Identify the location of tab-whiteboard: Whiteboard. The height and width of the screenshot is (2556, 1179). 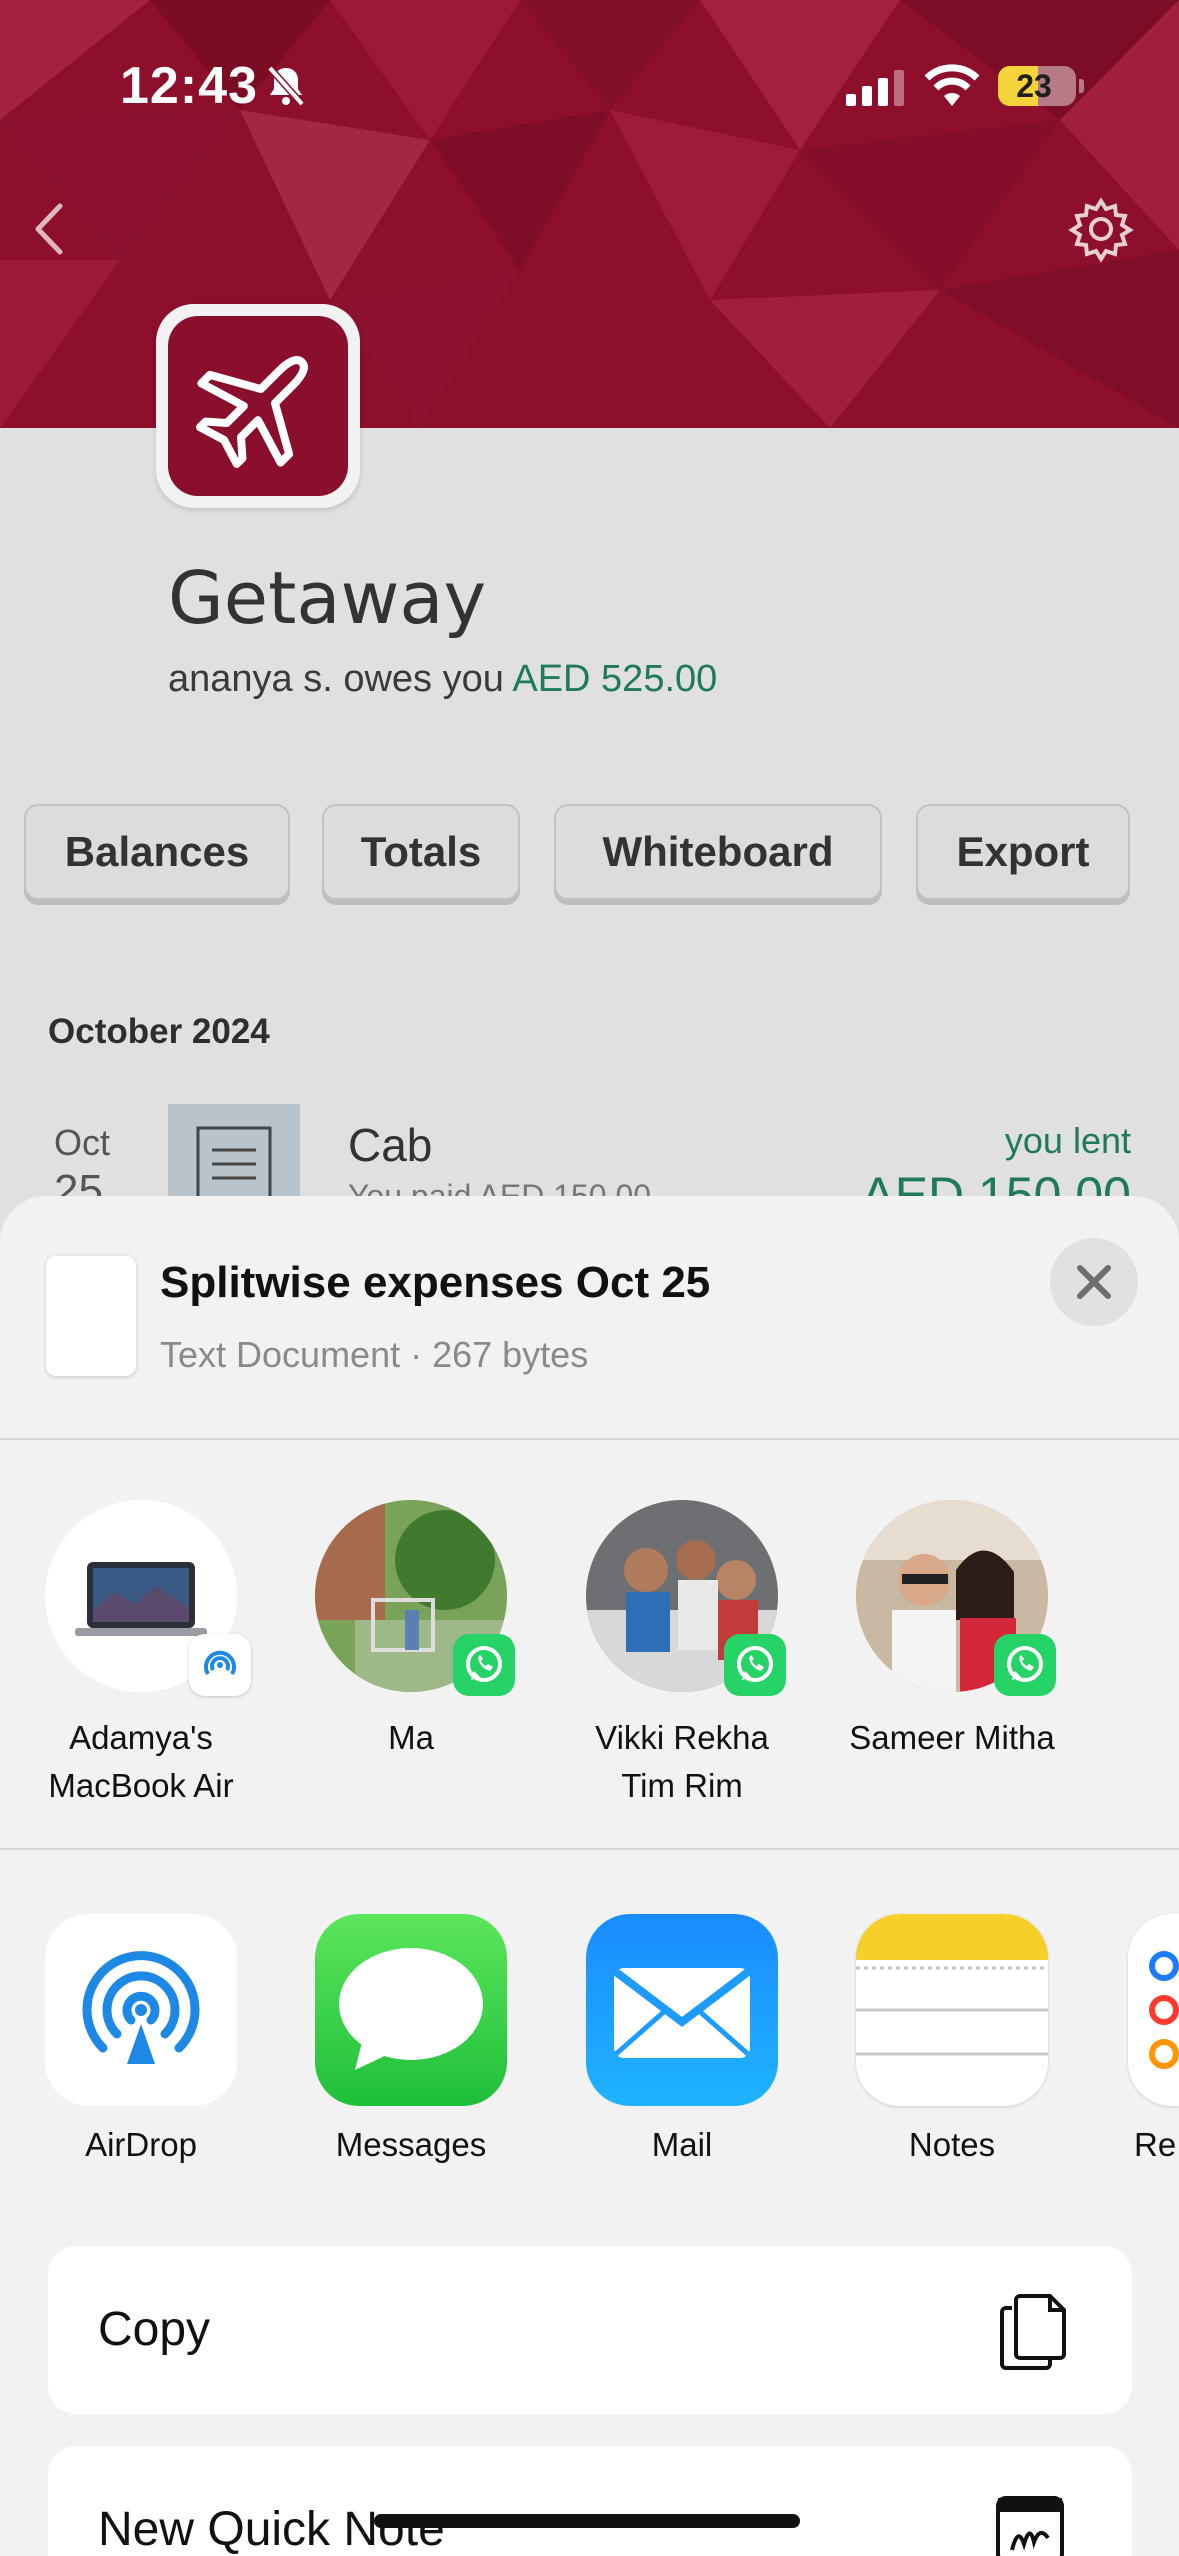
(718, 852).